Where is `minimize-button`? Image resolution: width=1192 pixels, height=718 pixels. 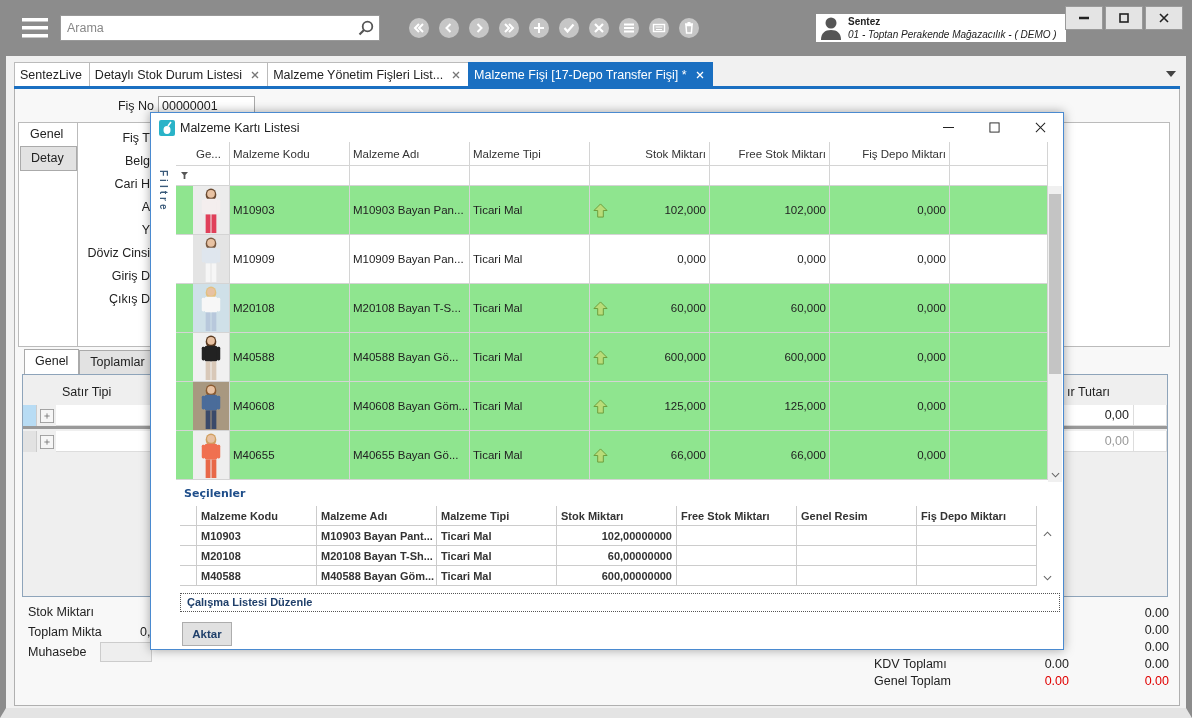
minimize-button is located at coordinates (1084, 18).